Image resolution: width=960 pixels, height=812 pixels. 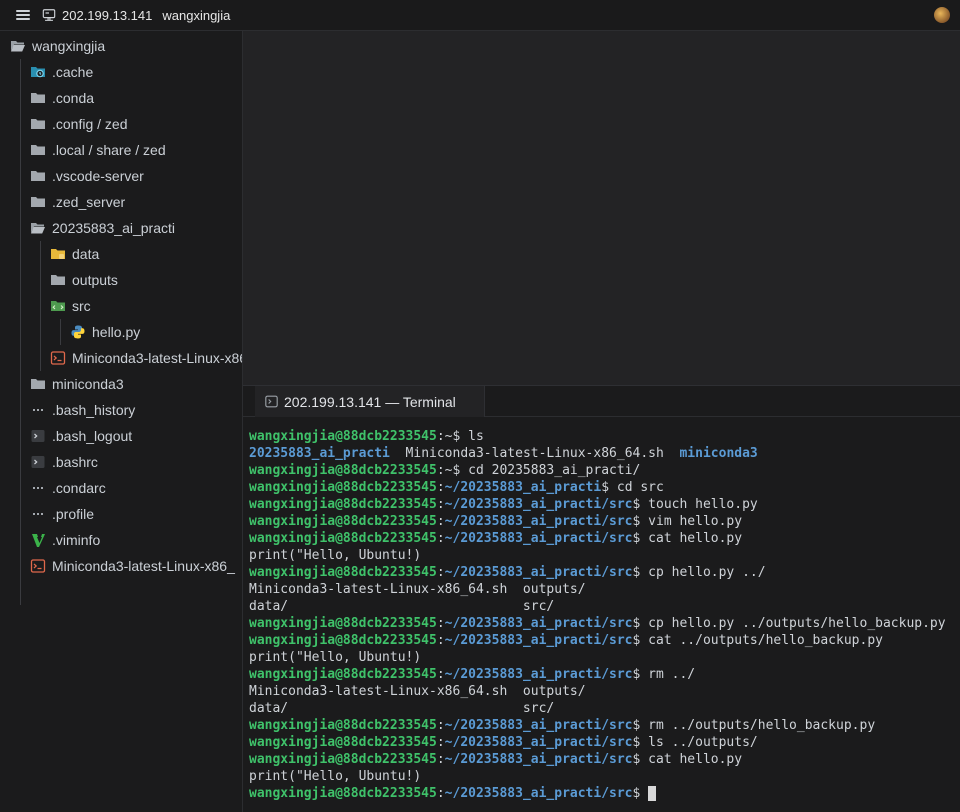 What do you see at coordinates (113, 228) in the screenshot?
I see `tree-item-label: 20235883_ai_practi` at bounding box center [113, 228].